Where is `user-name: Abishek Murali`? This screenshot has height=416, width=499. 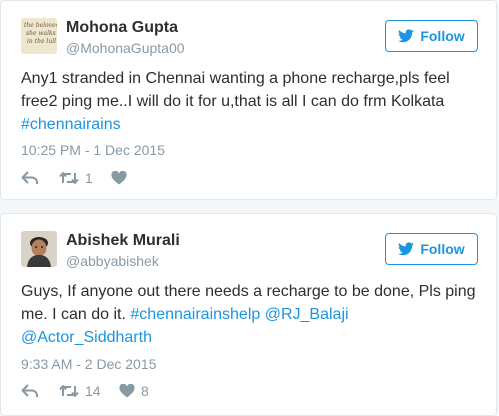
user-name: Abishek Murali is located at coordinates (123, 241).